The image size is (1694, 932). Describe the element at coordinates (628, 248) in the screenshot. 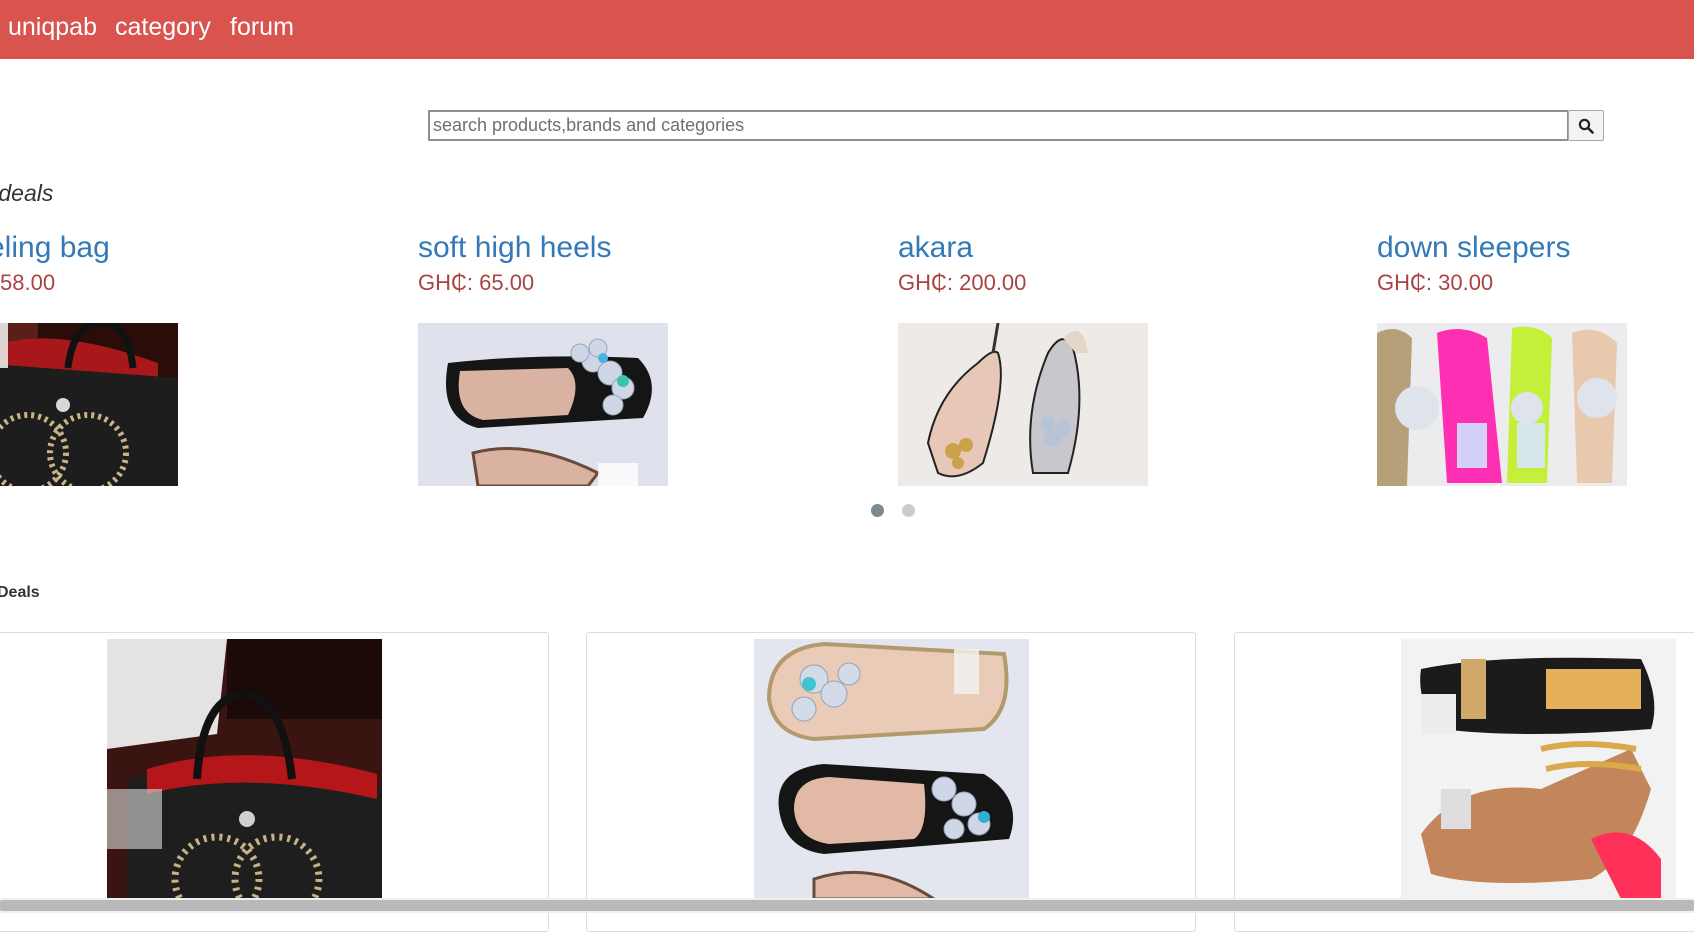

I see `product-title-link: soft high heels` at that location.